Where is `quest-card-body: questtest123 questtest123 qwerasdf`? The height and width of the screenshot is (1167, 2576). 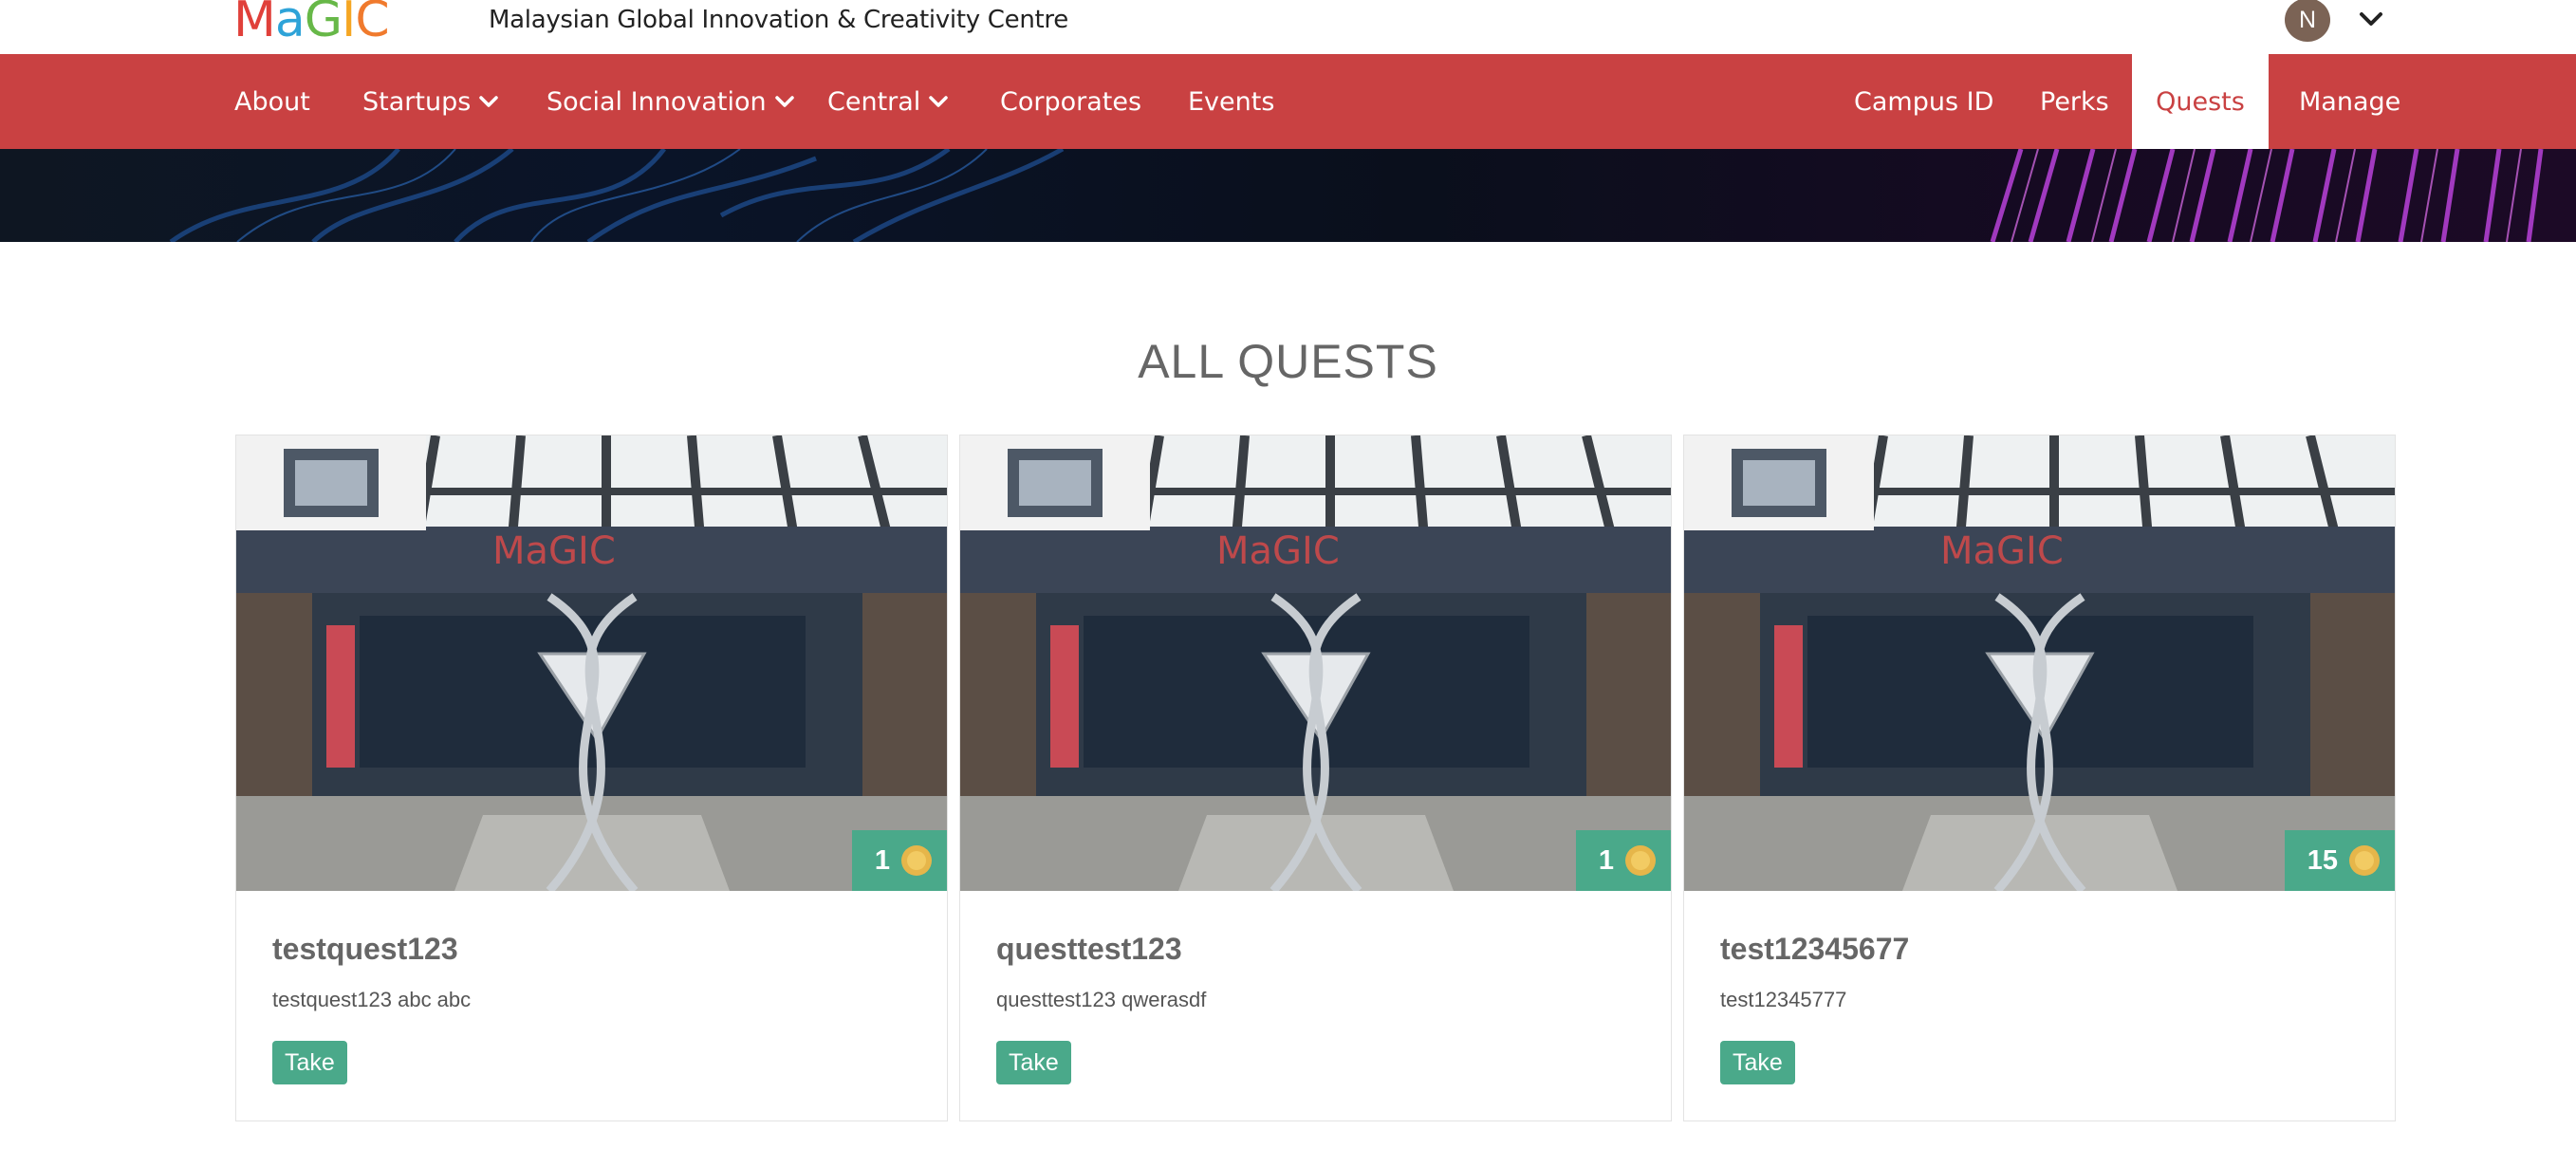 quest-card-body: questtest123 questtest123 qwerasdf is located at coordinates (1319, 972).